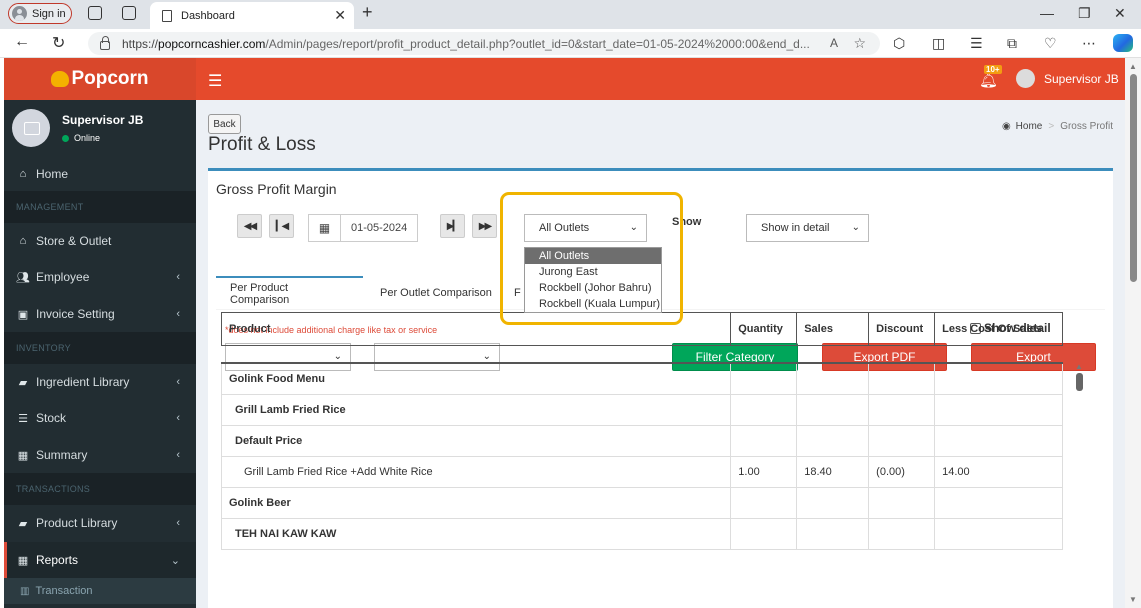  Describe the element at coordinates (990, 77) in the screenshot. I see `notification-bell-icon: 🔔︎ 10+` at that location.